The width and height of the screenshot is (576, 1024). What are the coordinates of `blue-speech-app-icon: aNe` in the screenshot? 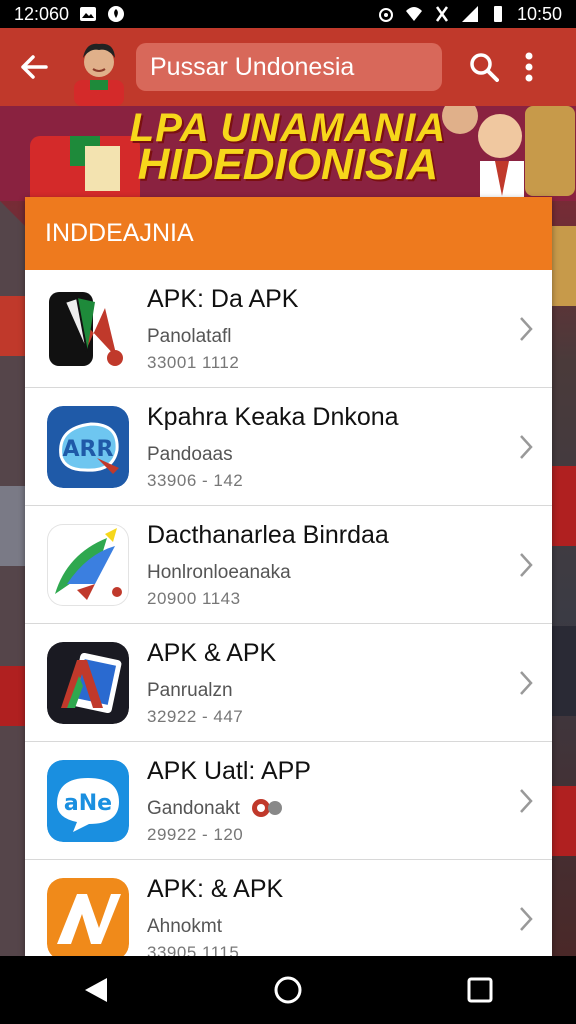 It's located at (88, 800).